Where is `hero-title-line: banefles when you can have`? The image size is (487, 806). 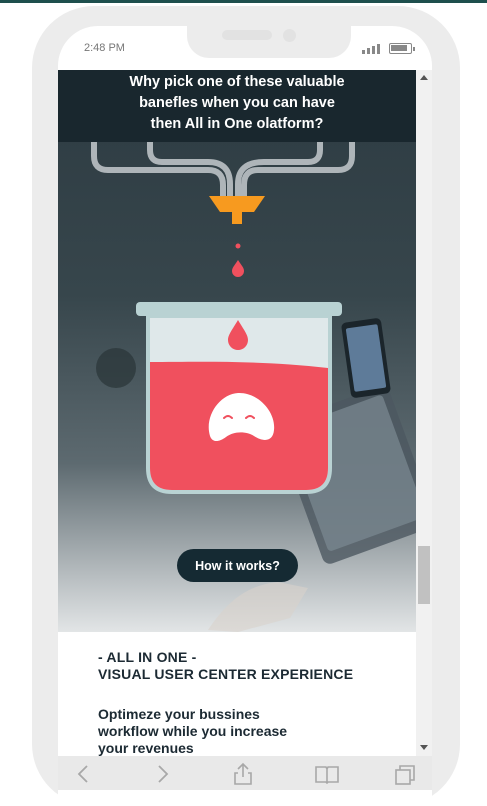 hero-title-line: banefles when you can have is located at coordinates (237, 103).